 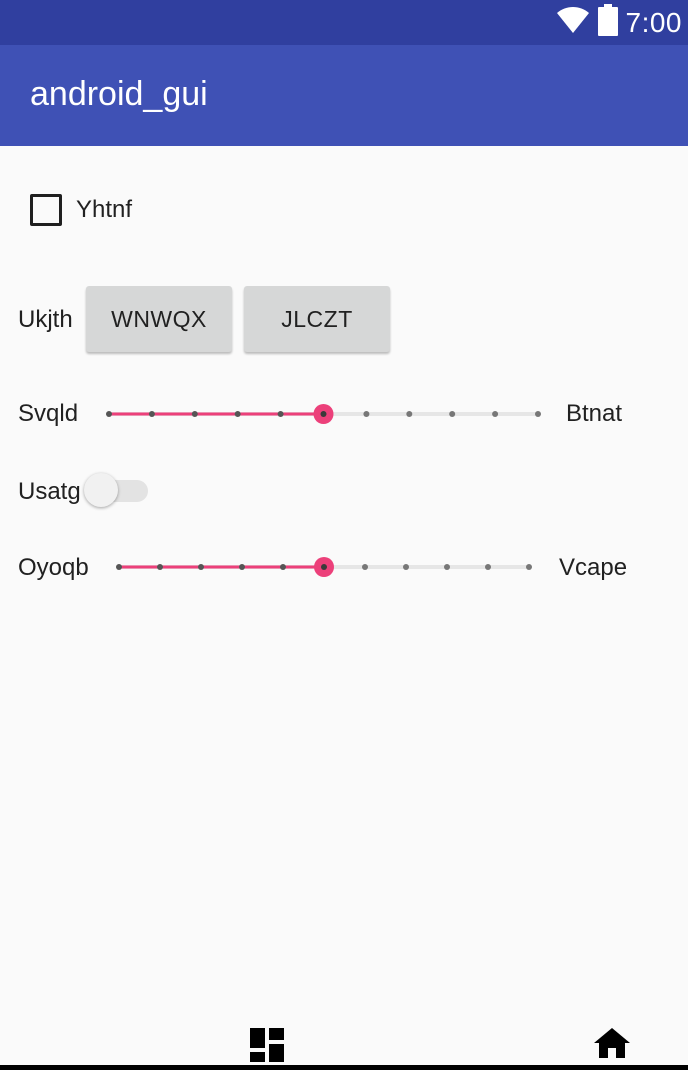 What do you see at coordinates (344, 95) in the screenshot?
I see `app-bar: android_gui` at bounding box center [344, 95].